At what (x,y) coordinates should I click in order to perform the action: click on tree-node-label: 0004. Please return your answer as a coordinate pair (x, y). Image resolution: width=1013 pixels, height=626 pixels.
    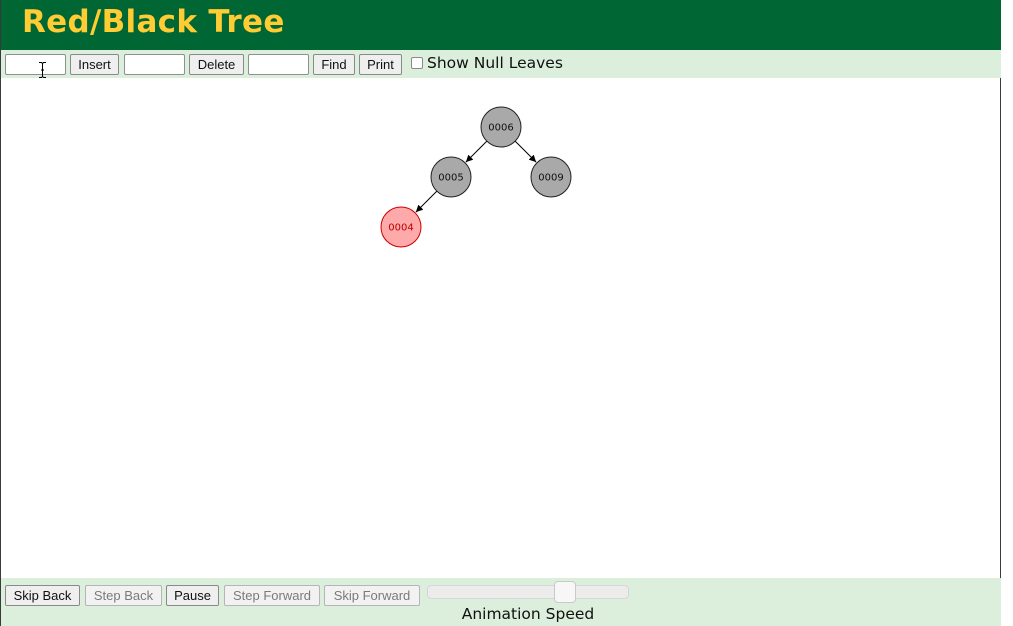
    Looking at the image, I should click on (400, 228).